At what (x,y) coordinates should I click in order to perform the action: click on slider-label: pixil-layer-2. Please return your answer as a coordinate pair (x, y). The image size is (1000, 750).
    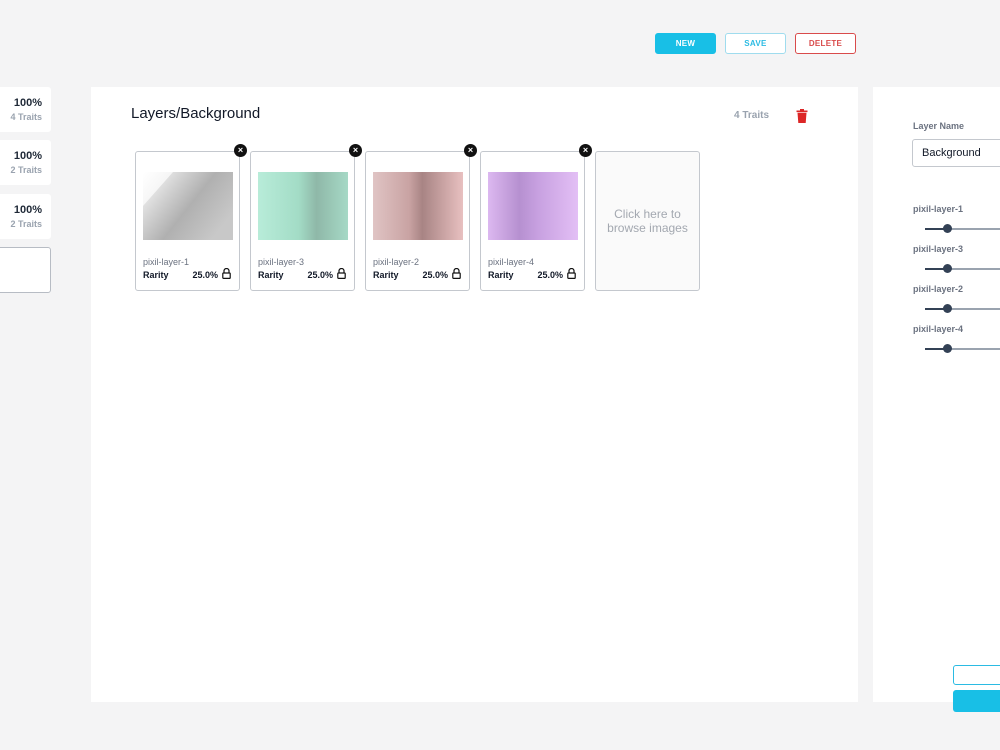
    Looking at the image, I should click on (938, 289).